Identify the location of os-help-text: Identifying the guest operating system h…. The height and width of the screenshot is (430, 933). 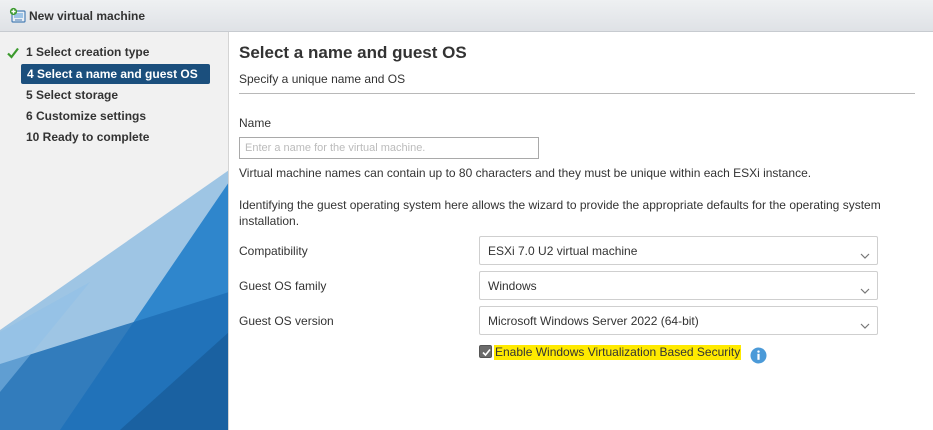
(560, 213).